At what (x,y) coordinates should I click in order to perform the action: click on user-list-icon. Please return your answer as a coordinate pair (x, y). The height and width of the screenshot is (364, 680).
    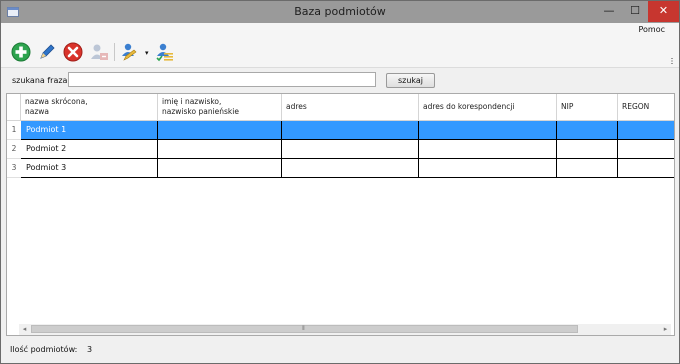
    Looking at the image, I should click on (164, 52).